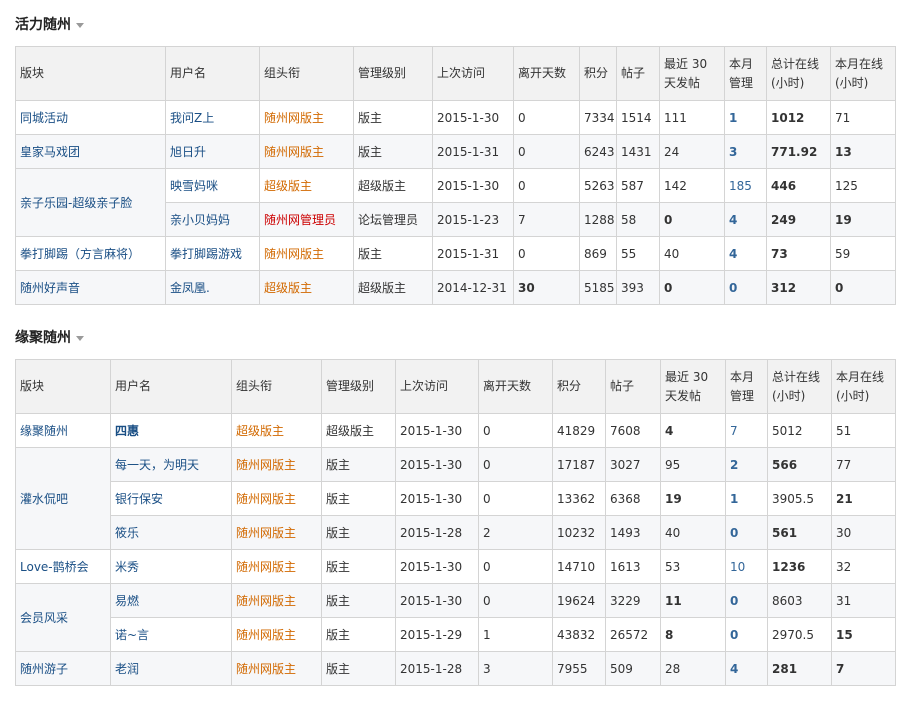 This screenshot has width=905, height=701. Describe the element at coordinates (171, 600) in the screenshot. I see `user-cell: 易燃` at that location.